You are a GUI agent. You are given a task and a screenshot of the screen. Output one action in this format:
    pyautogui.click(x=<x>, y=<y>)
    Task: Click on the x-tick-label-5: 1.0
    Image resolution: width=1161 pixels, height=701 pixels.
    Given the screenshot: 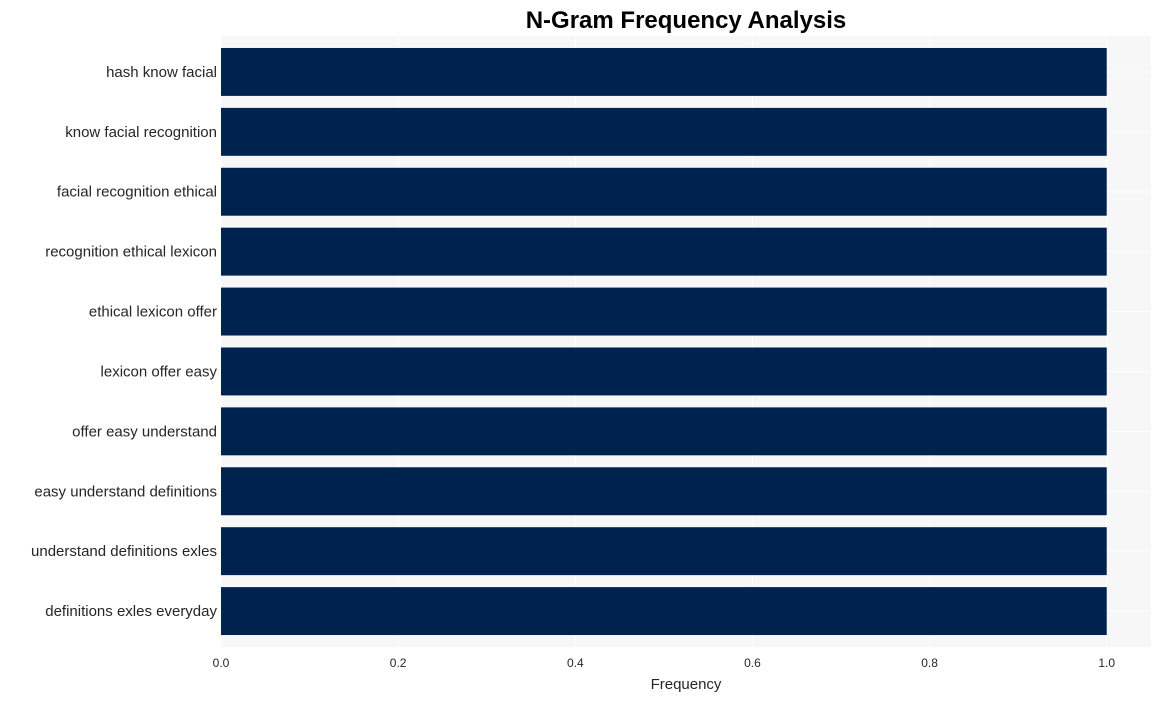 What is the action you would take?
    pyautogui.click(x=1106, y=663)
    